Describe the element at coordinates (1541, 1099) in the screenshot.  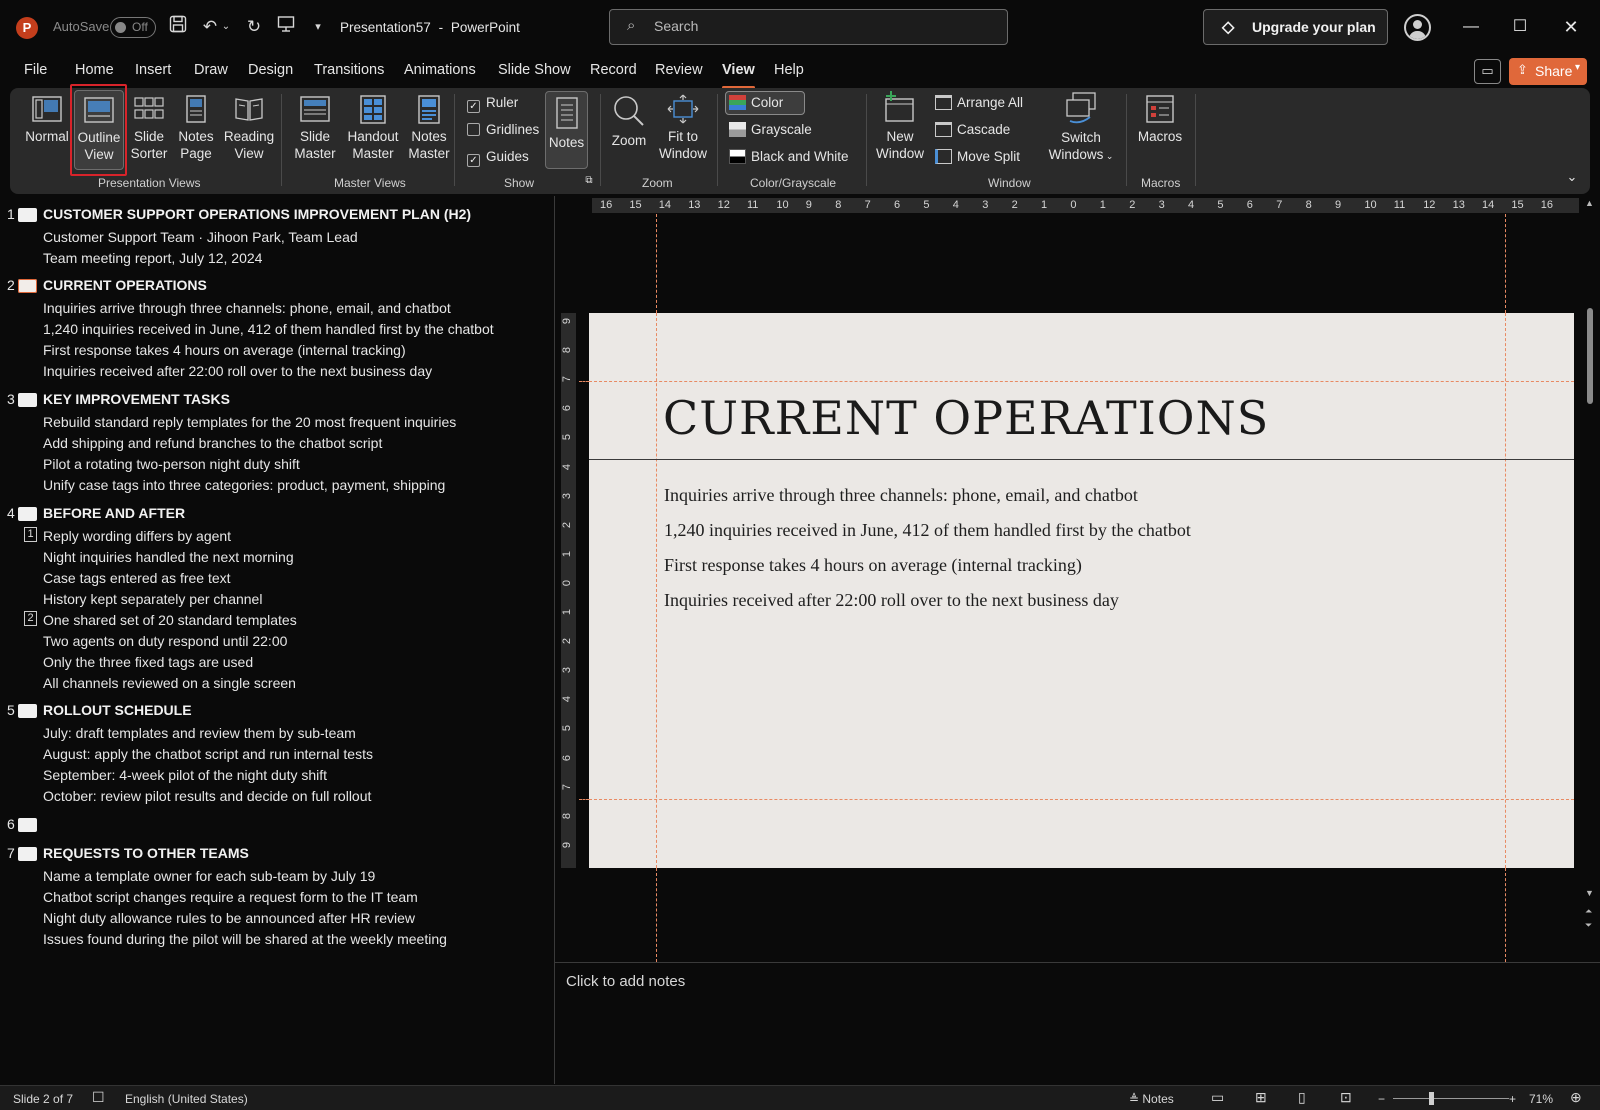
I see `zoom-level: 71%` at that location.